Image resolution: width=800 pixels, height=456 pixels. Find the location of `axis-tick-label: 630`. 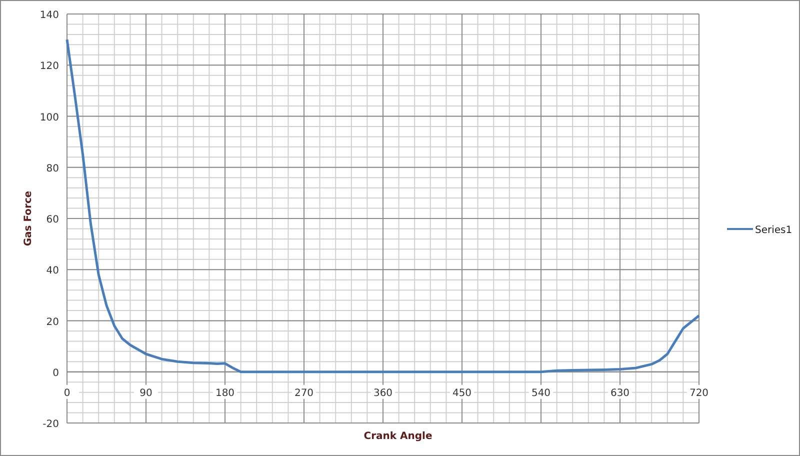

axis-tick-label: 630 is located at coordinates (620, 393).